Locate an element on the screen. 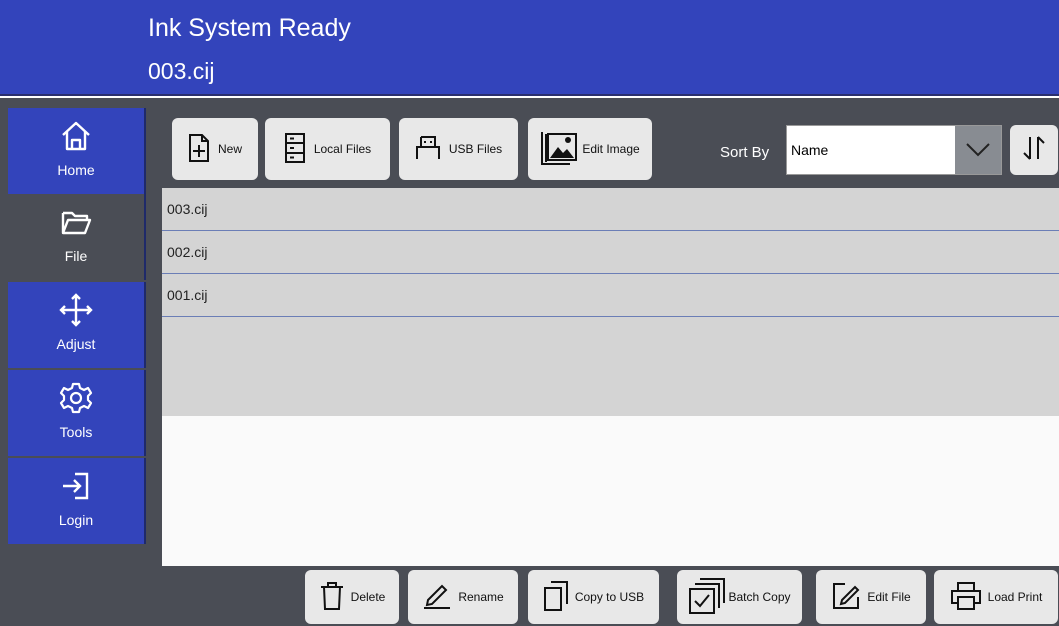  list-item: 003.cij is located at coordinates (610, 209).